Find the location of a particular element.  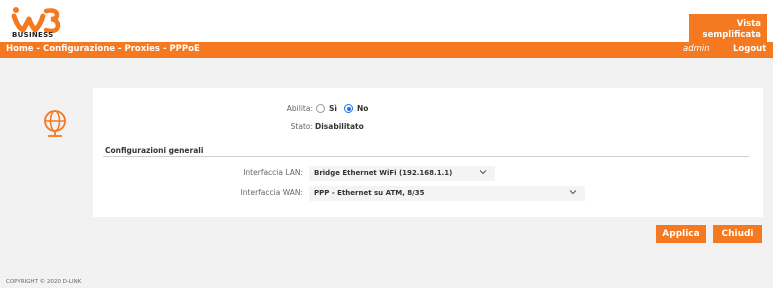

logout-link: Logout is located at coordinates (749, 49).